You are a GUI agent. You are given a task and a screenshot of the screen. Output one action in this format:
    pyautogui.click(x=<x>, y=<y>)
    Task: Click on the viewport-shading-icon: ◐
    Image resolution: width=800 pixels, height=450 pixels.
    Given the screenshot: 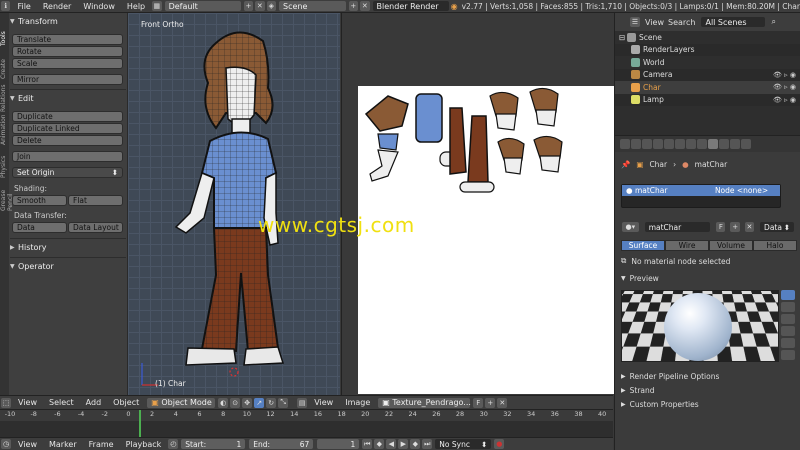 What is the action you would take?
    pyautogui.click(x=223, y=402)
    